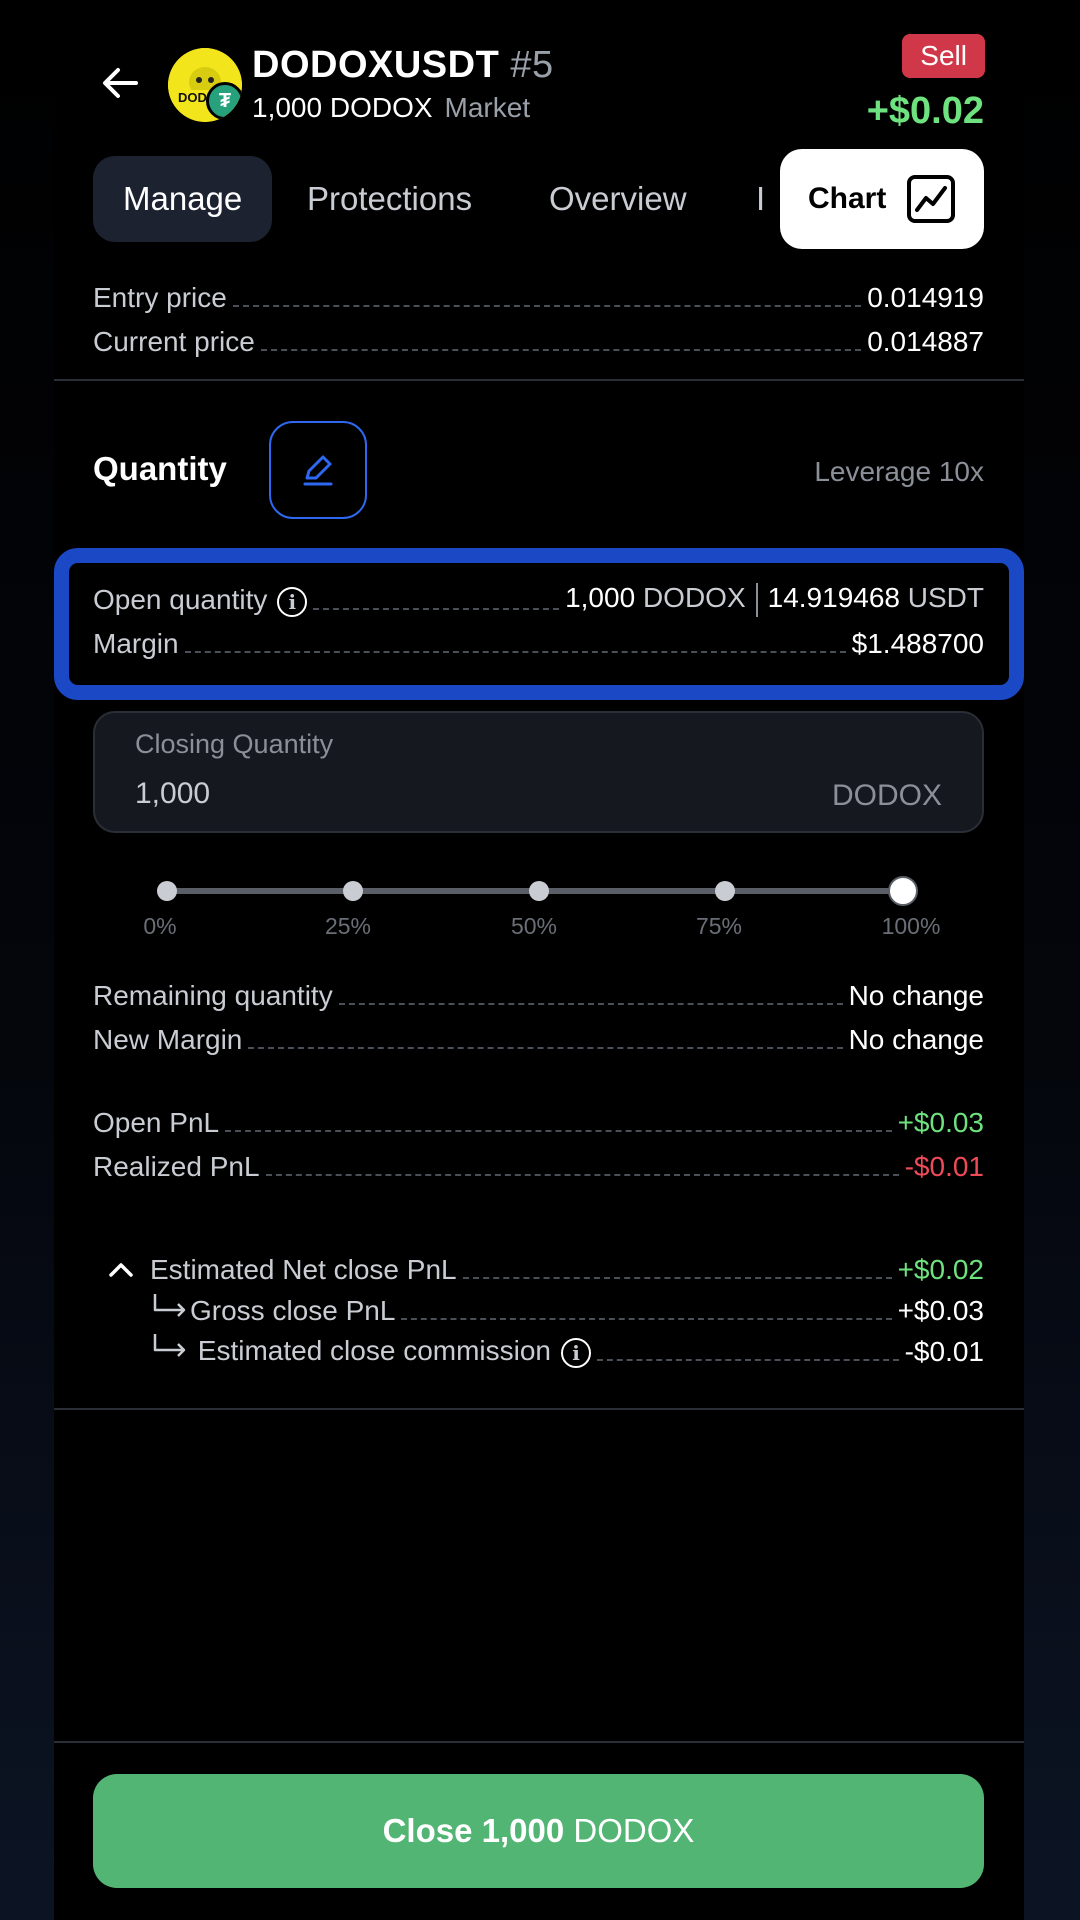 This screenshot has height=1920, width=1080. What do you see at coordinates (931, 199) in the screenshot?
I see `chart-icon` at bounding box center [931, 199].